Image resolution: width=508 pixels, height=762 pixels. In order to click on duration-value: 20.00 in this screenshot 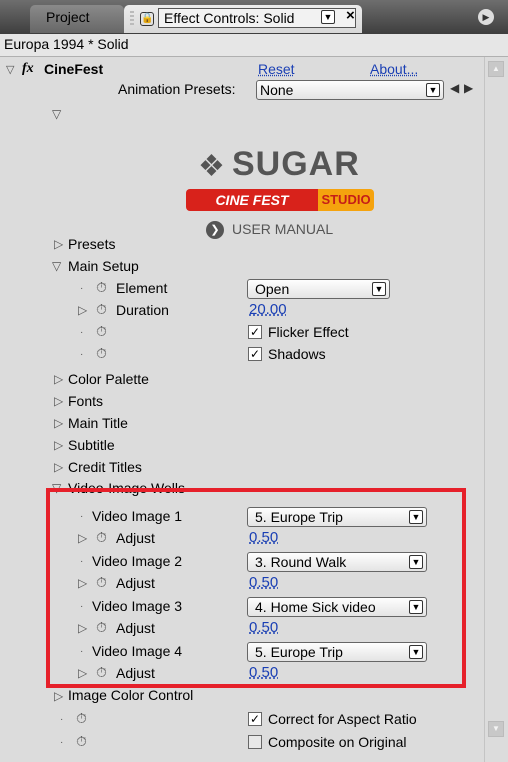, I will do `click(268, 309)`.